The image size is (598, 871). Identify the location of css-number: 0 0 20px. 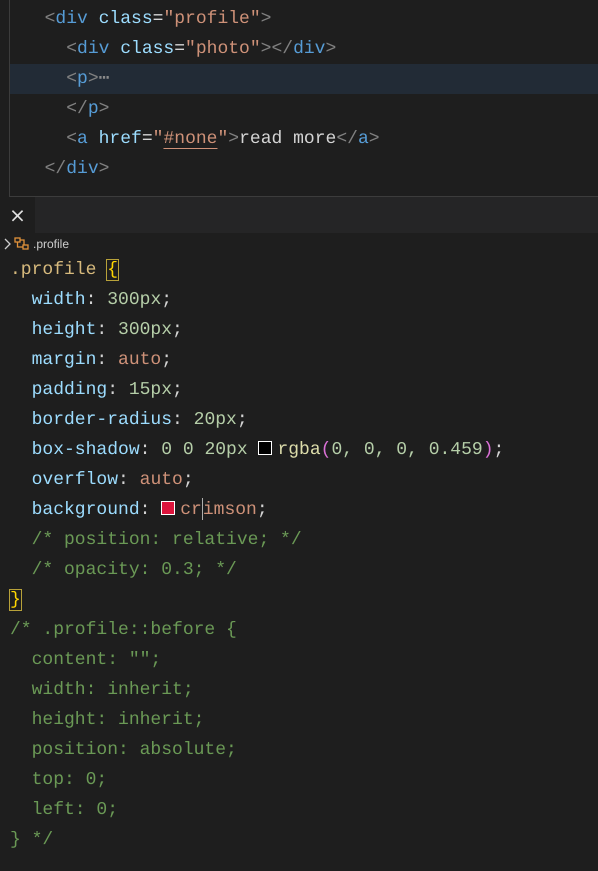
(205, 450).